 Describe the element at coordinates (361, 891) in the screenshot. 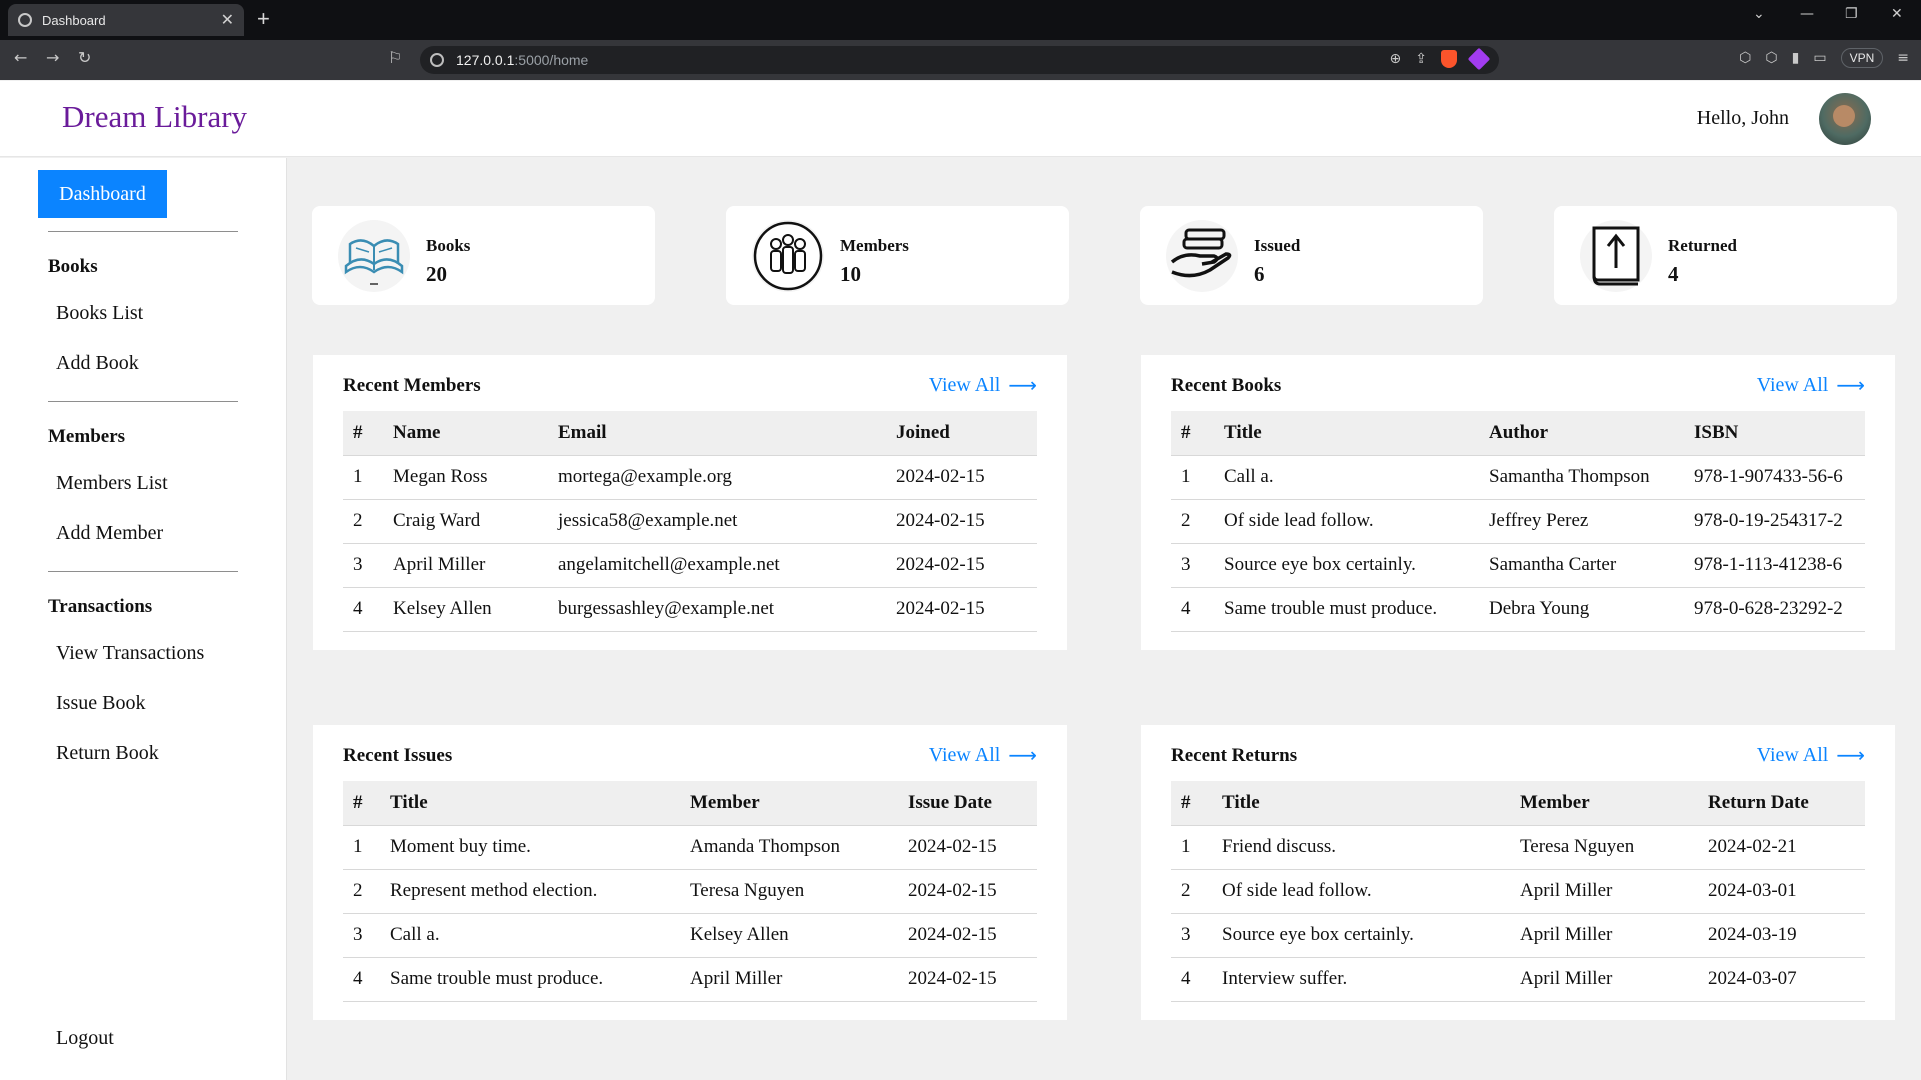

I see `table-cell: 2` at that location.